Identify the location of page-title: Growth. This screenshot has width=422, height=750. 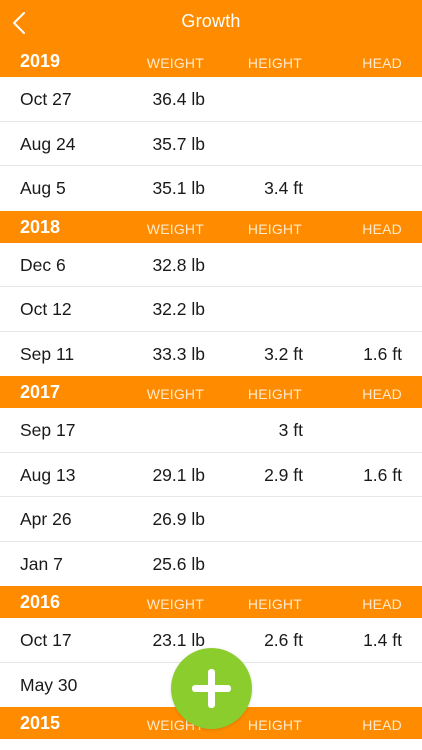
(211, 21).